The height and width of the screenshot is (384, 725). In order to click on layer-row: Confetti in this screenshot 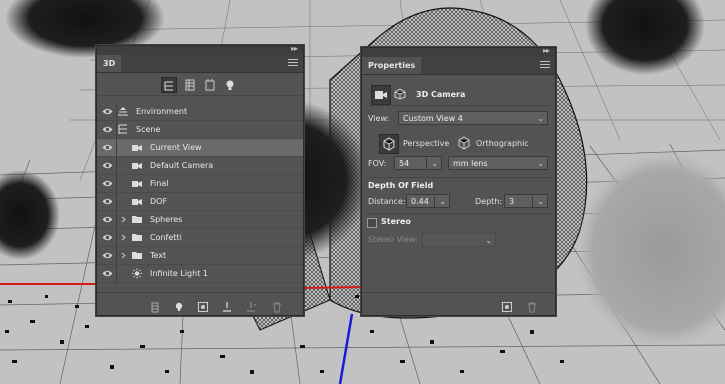, I will do `click(200, 238)`.